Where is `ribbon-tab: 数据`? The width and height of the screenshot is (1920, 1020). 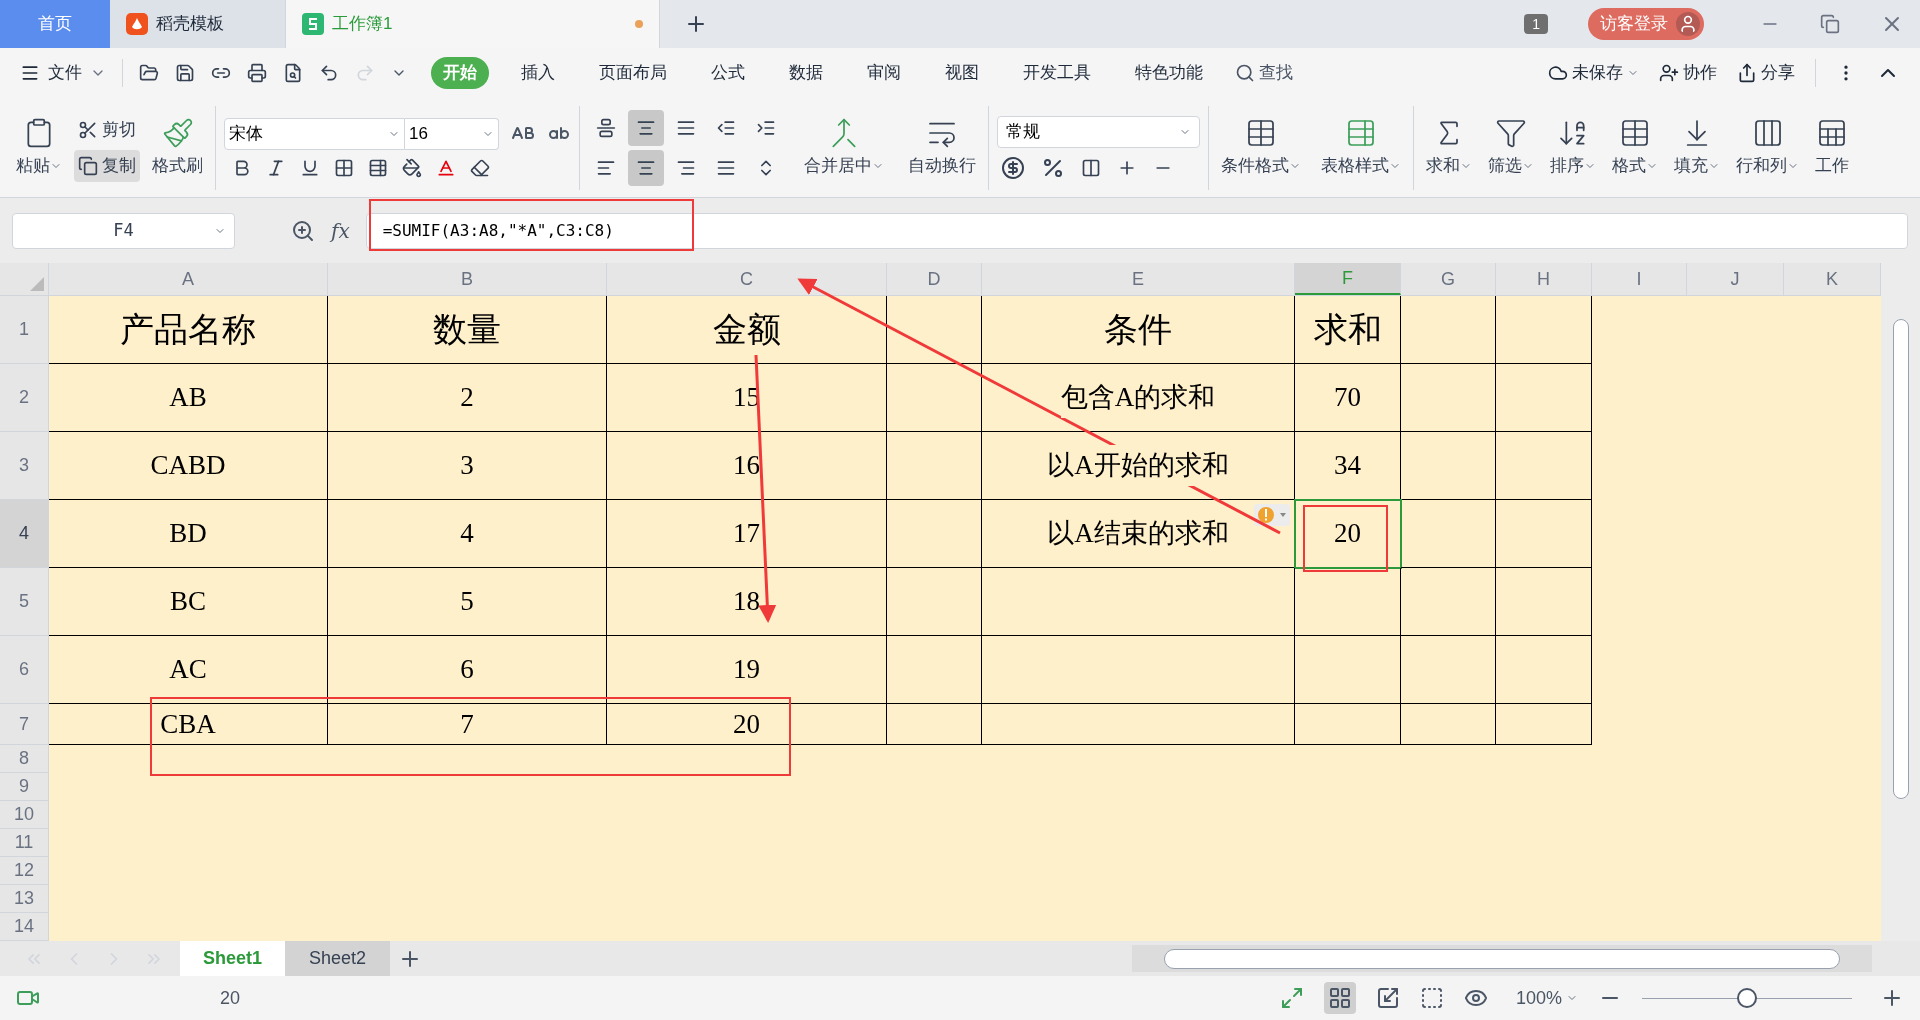 ribbon-tab: 数据 is located at coordinates (806, 73).